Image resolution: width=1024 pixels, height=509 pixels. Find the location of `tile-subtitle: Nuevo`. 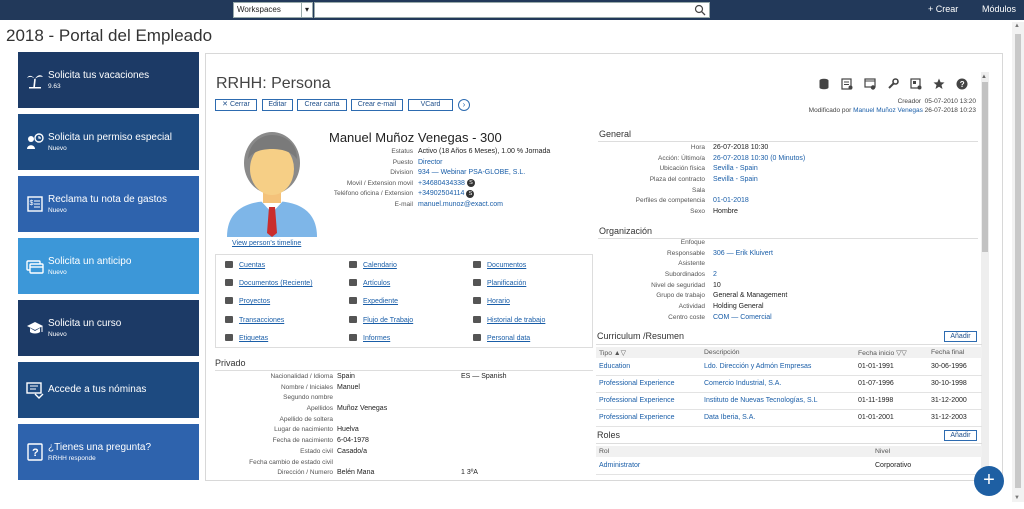

tile-subtitle: Nuevo is located at coordinates (57, 334).